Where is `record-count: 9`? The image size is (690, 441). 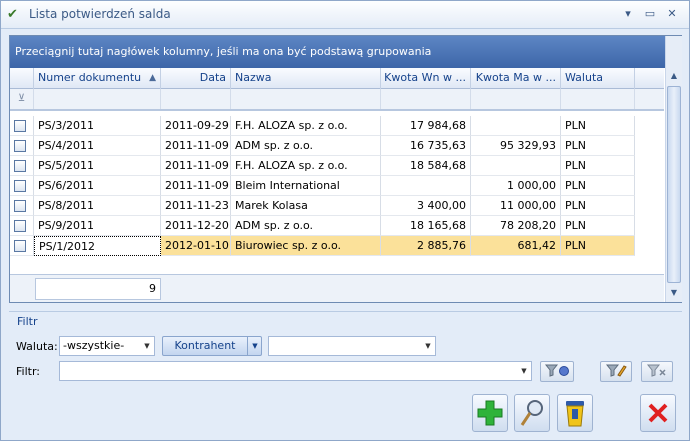
record-count: 9 is located at coordinates (98, 289).